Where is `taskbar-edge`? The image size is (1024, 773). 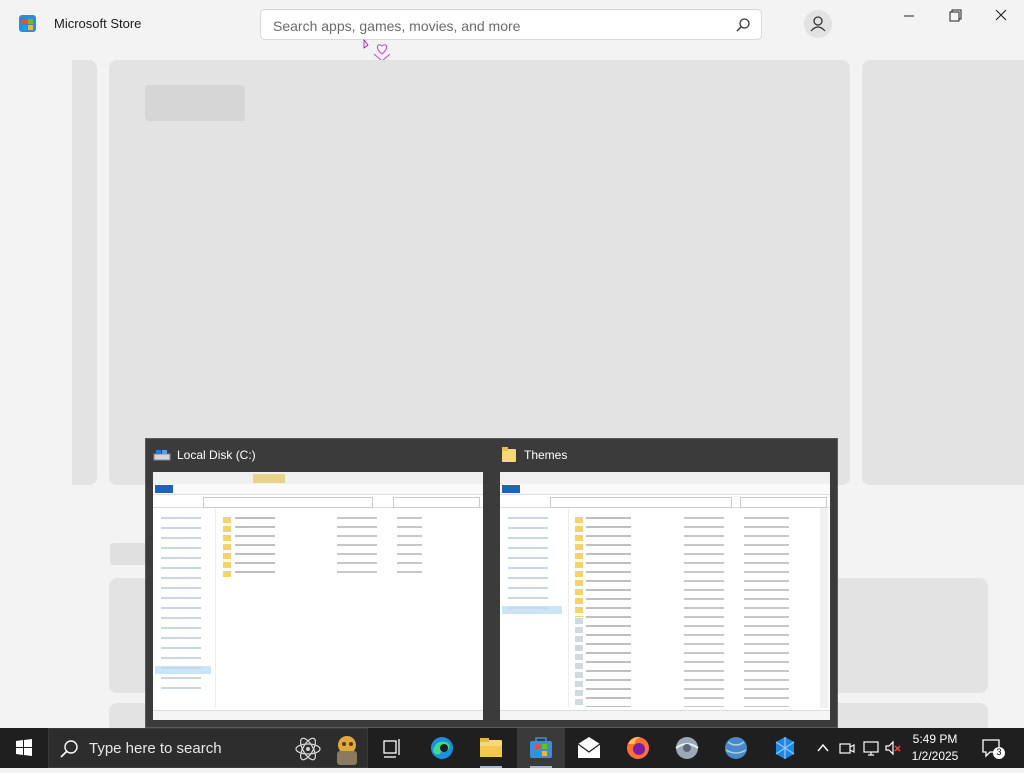
taskbar-edge is located at coordinates (442, 748).